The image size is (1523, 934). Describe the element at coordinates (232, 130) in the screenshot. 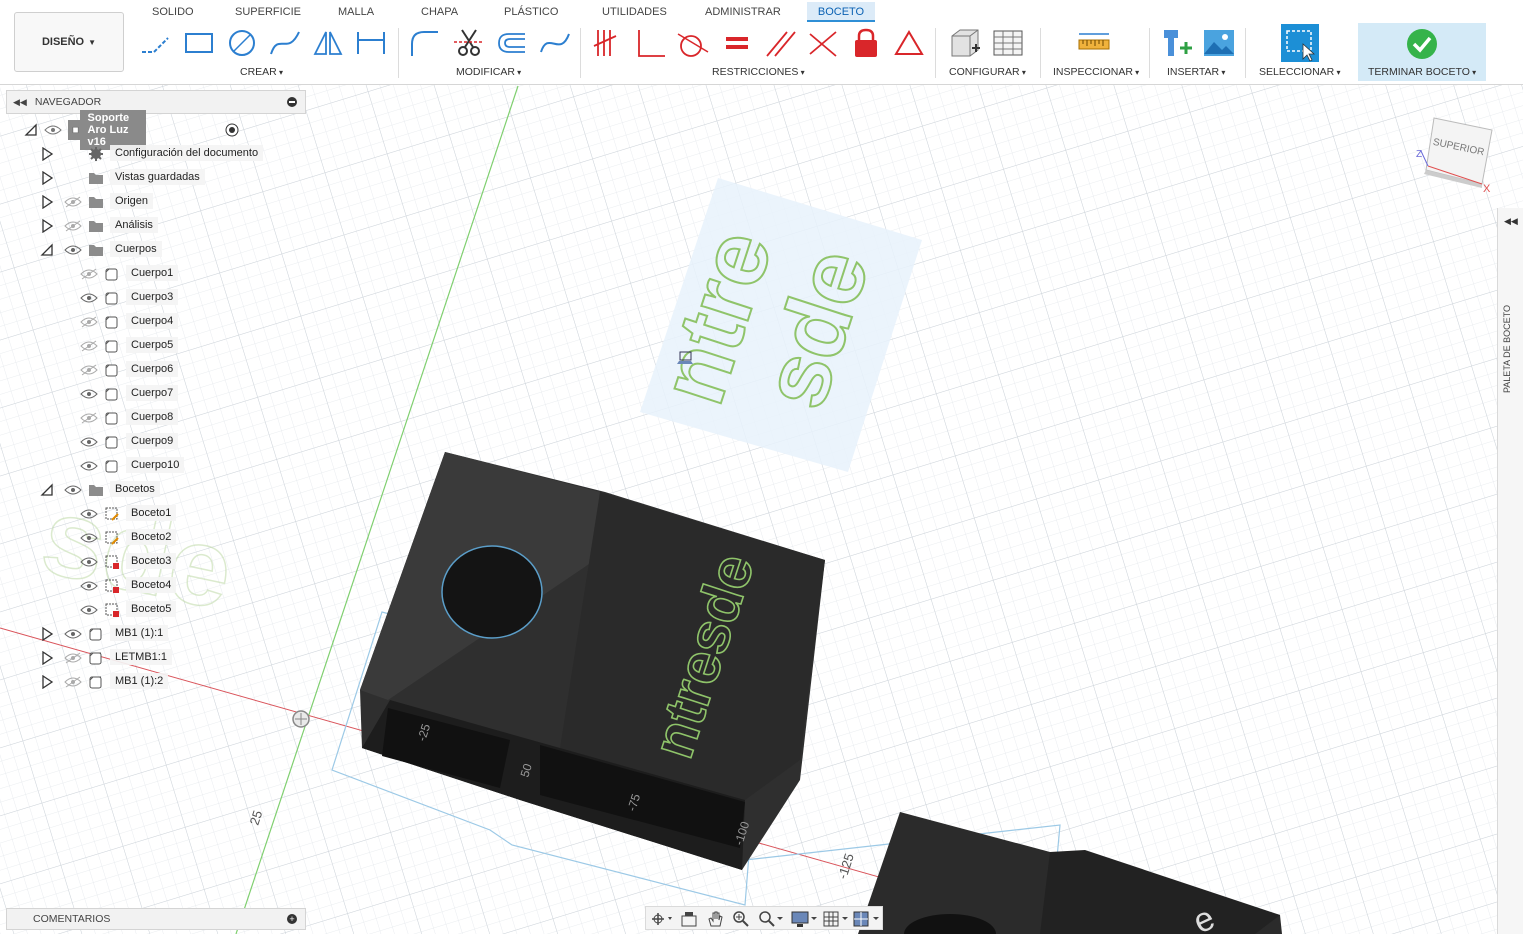

I see `activate-radio-icon` at that location.